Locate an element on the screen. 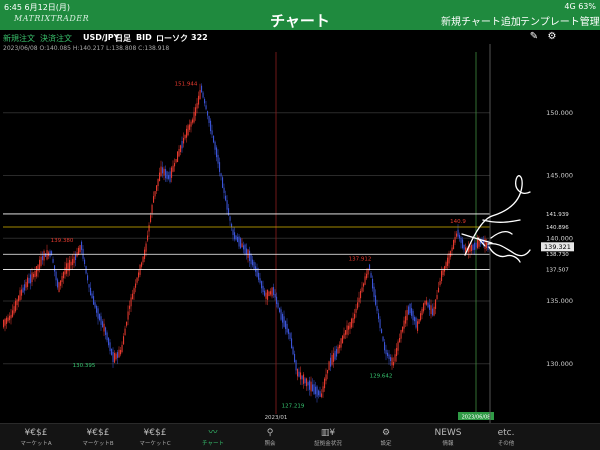 The width and height of the screenshot is (600, 450). nav-item-label: 設定 is located at coordinates (386, 444).